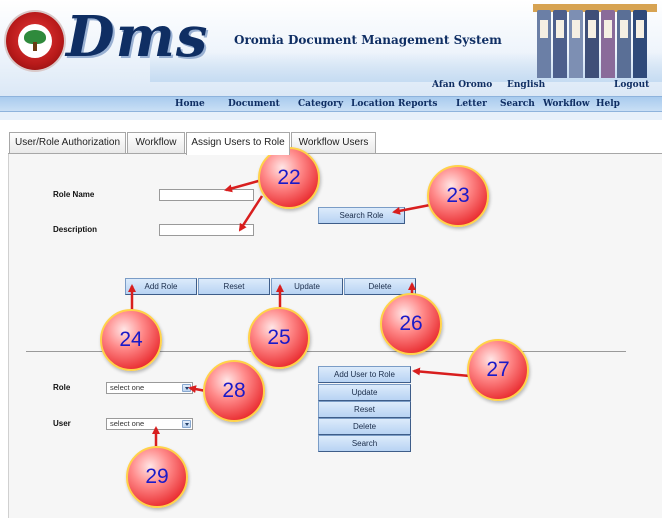  I want to click on nav-help: Help, so click(608, 104).